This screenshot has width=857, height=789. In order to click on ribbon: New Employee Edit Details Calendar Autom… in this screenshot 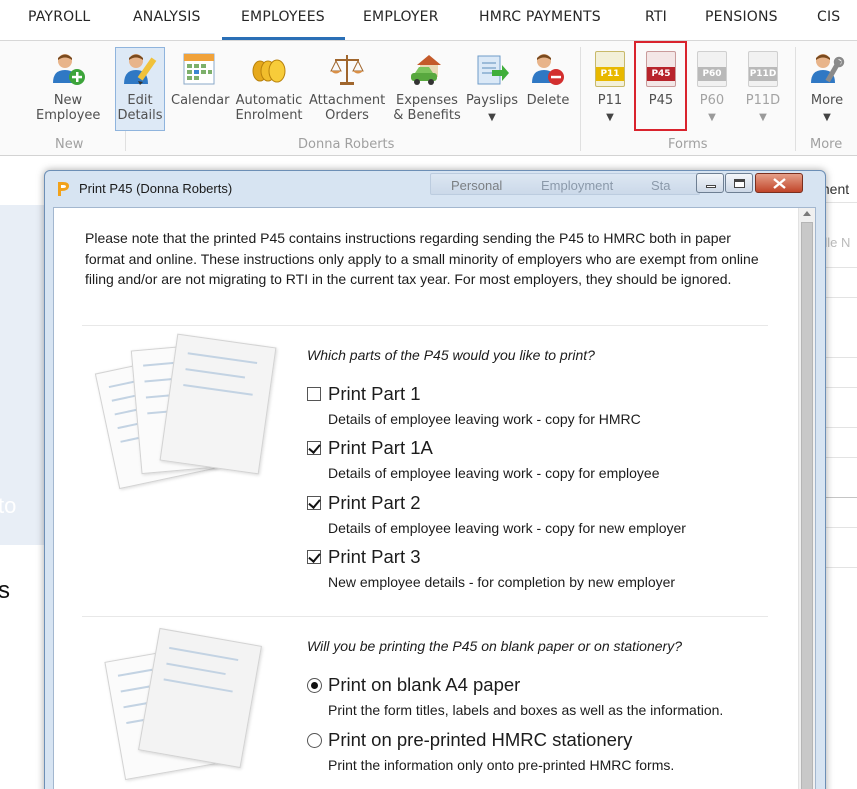, I will do `click(428, 98)`.